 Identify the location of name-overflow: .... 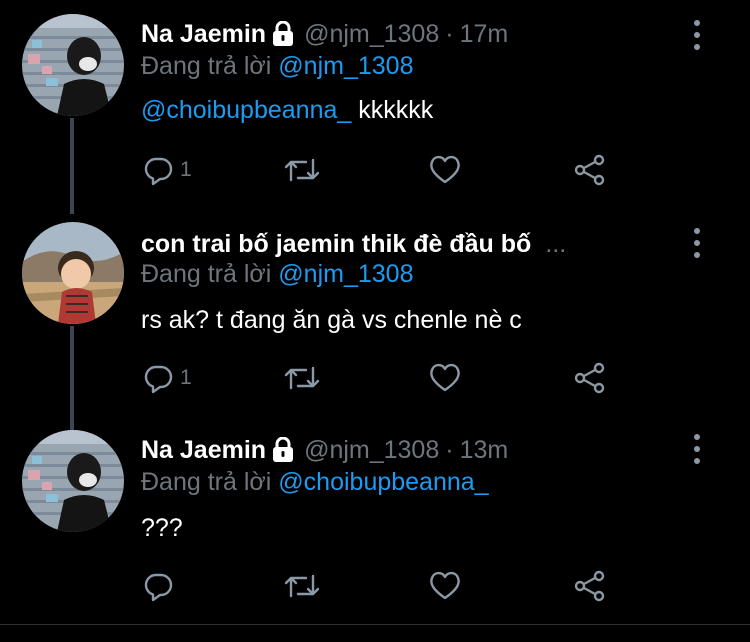
(556, 243).